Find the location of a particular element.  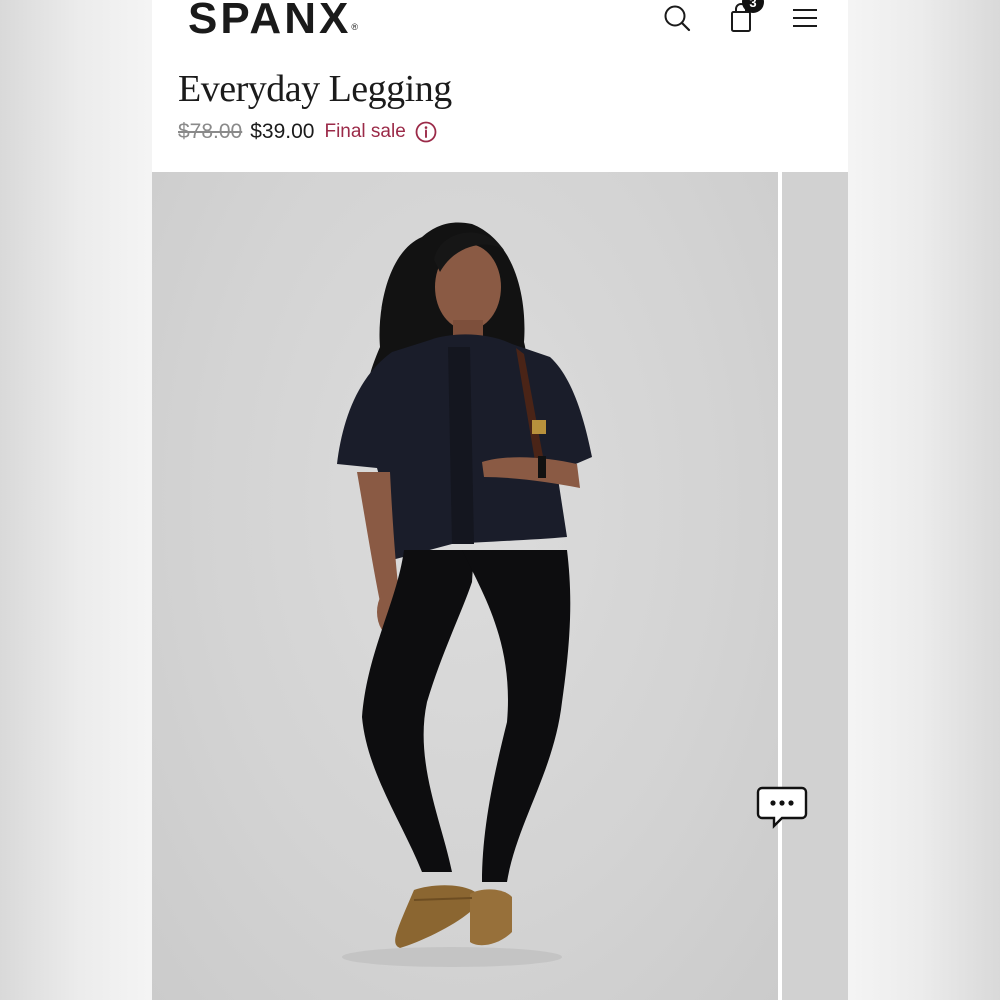

gallery-slide-next-peek is located at coordinates (815, 586).